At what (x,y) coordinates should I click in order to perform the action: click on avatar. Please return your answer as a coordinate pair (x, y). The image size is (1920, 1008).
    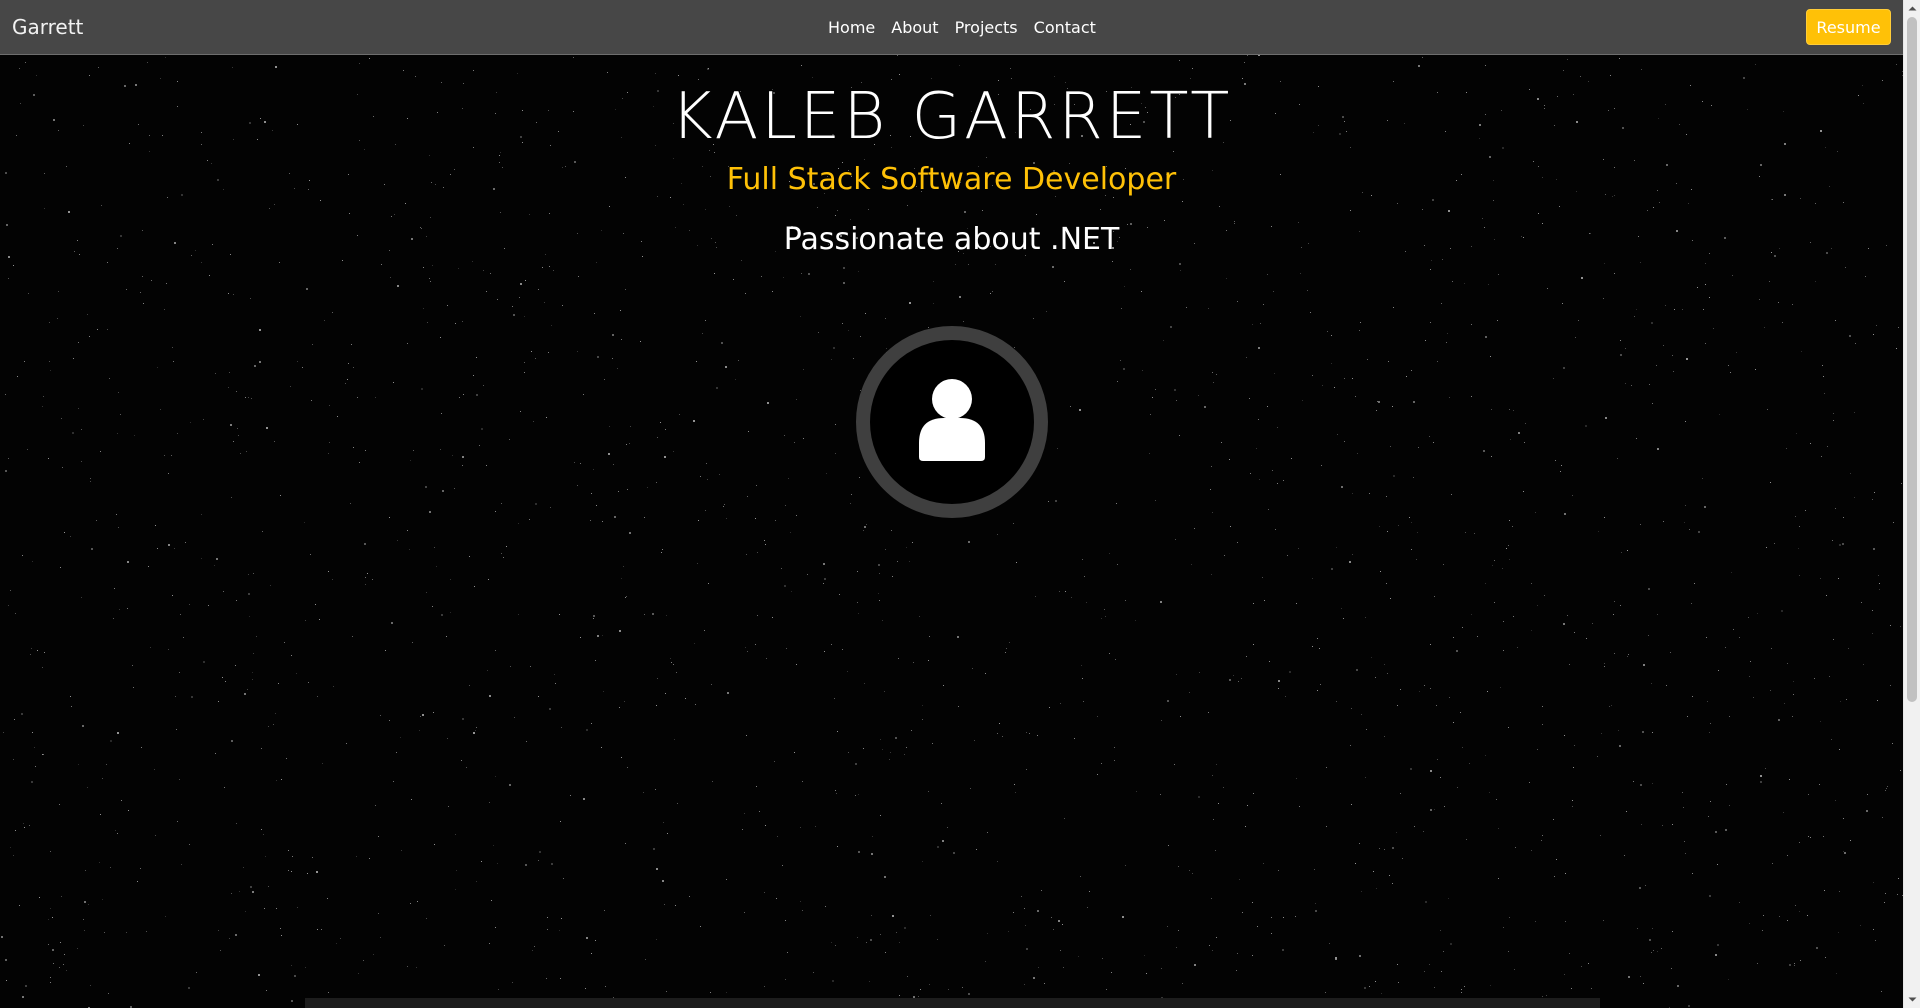
    Looking at the image, I should click on (952, 422).